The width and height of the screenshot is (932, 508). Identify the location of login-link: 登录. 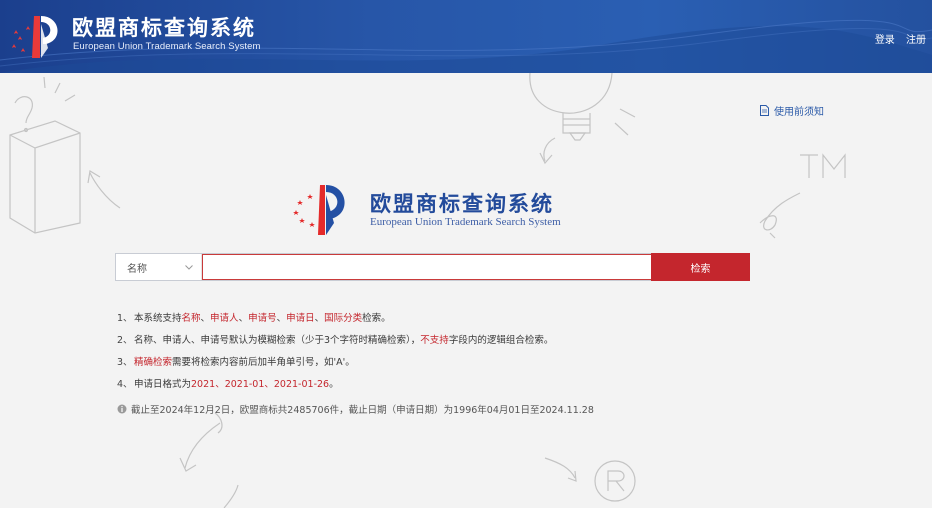
(885, 40).